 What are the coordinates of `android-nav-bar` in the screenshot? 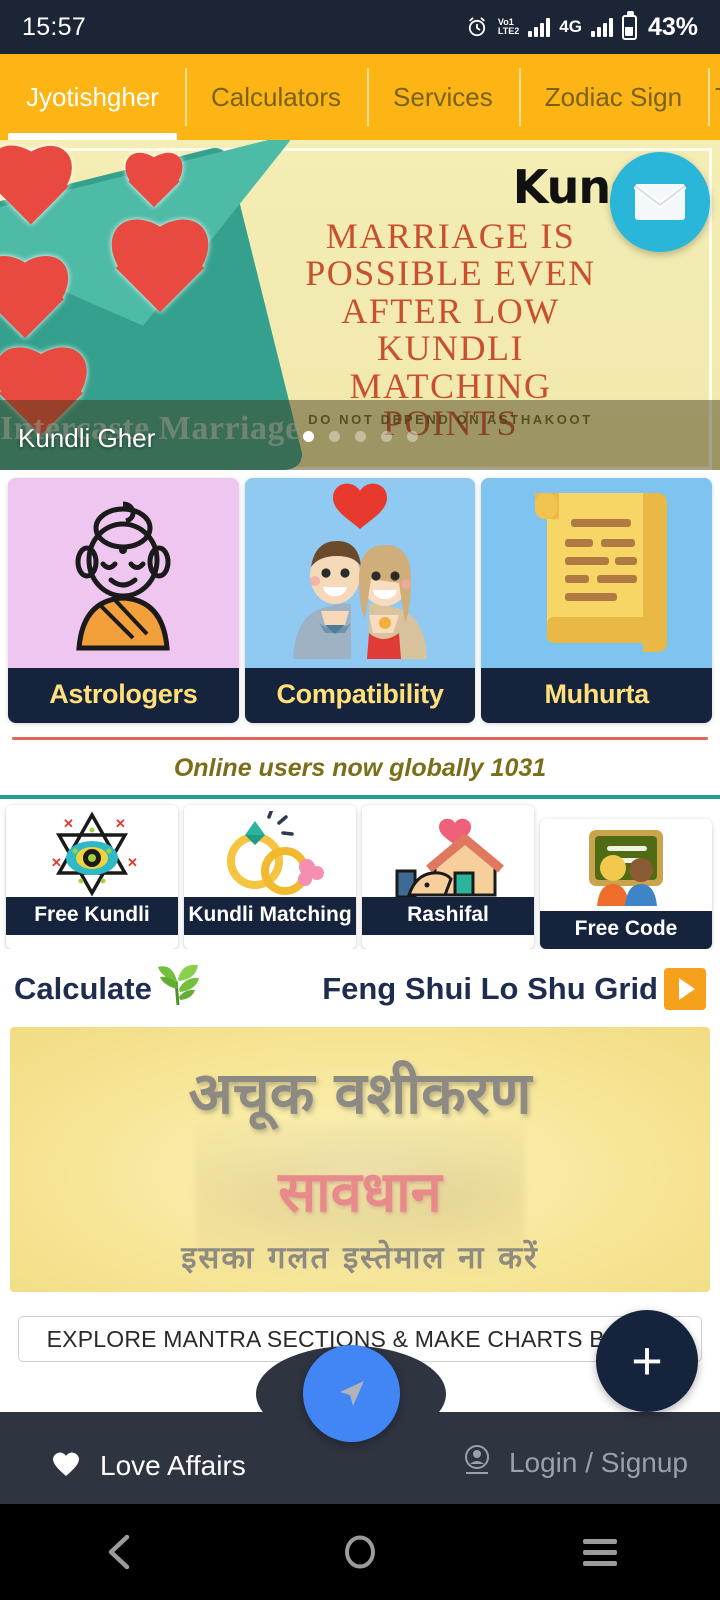 It's located at (360, 1552).